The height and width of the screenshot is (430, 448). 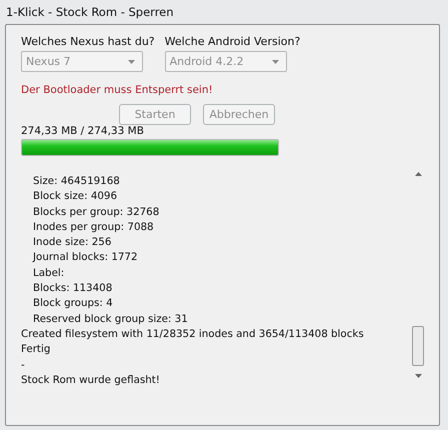 I want to click on log-line: Blocks: 113408, so click(x=73, y=288).